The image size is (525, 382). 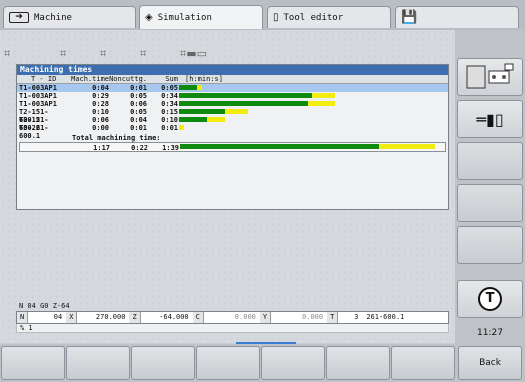 What do you see at coordinates (313, 17) in the screenshot?
I see `tab-tool-editor-label: Tool editor` at bounding box center [313, 17].